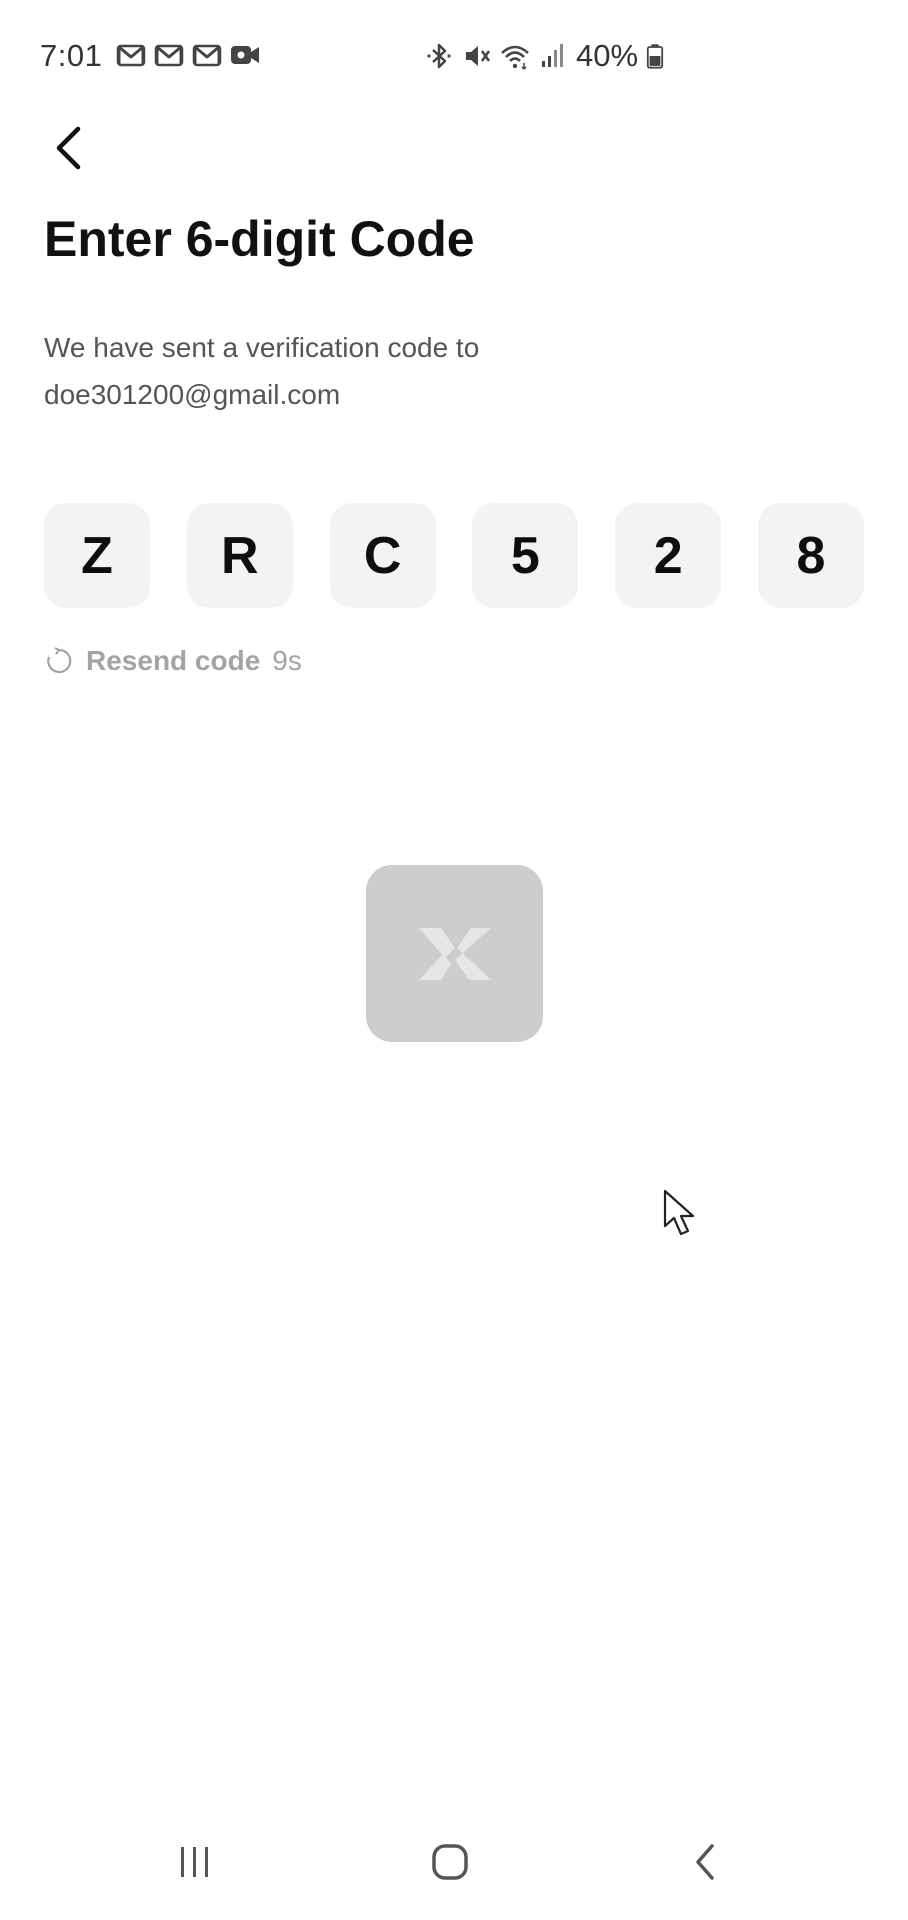 Image resolution: width=908 pixels, height=1920 pixels. I want to click on status-bar: 7:01 40%, so click(454, 56).